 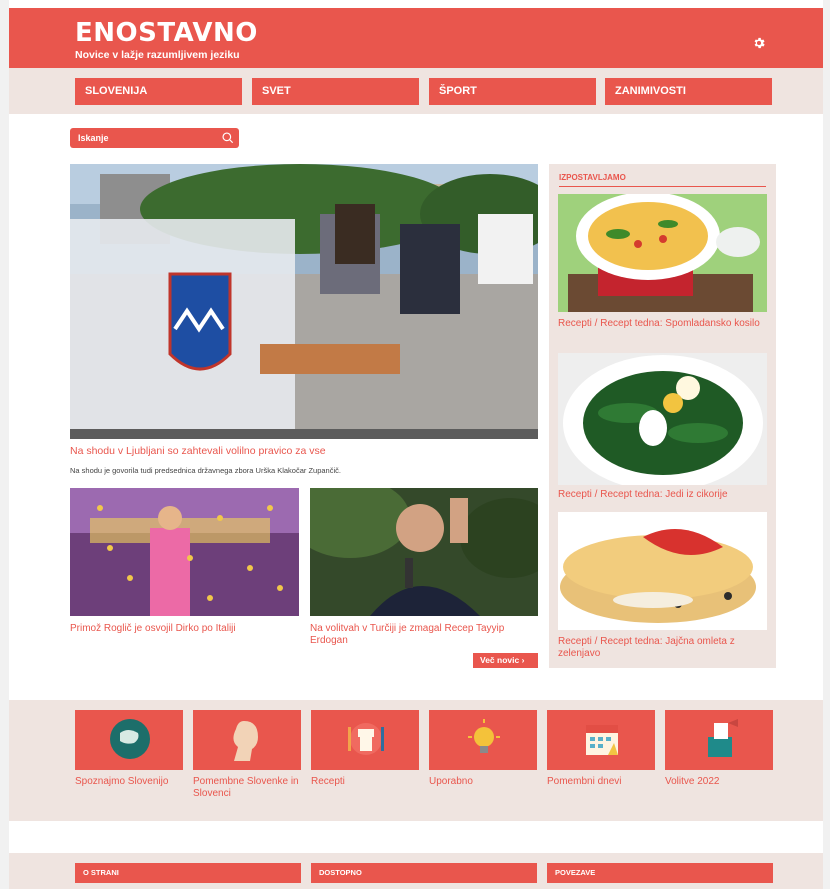 I want to click on search-bar, so click(x=154, y=138).